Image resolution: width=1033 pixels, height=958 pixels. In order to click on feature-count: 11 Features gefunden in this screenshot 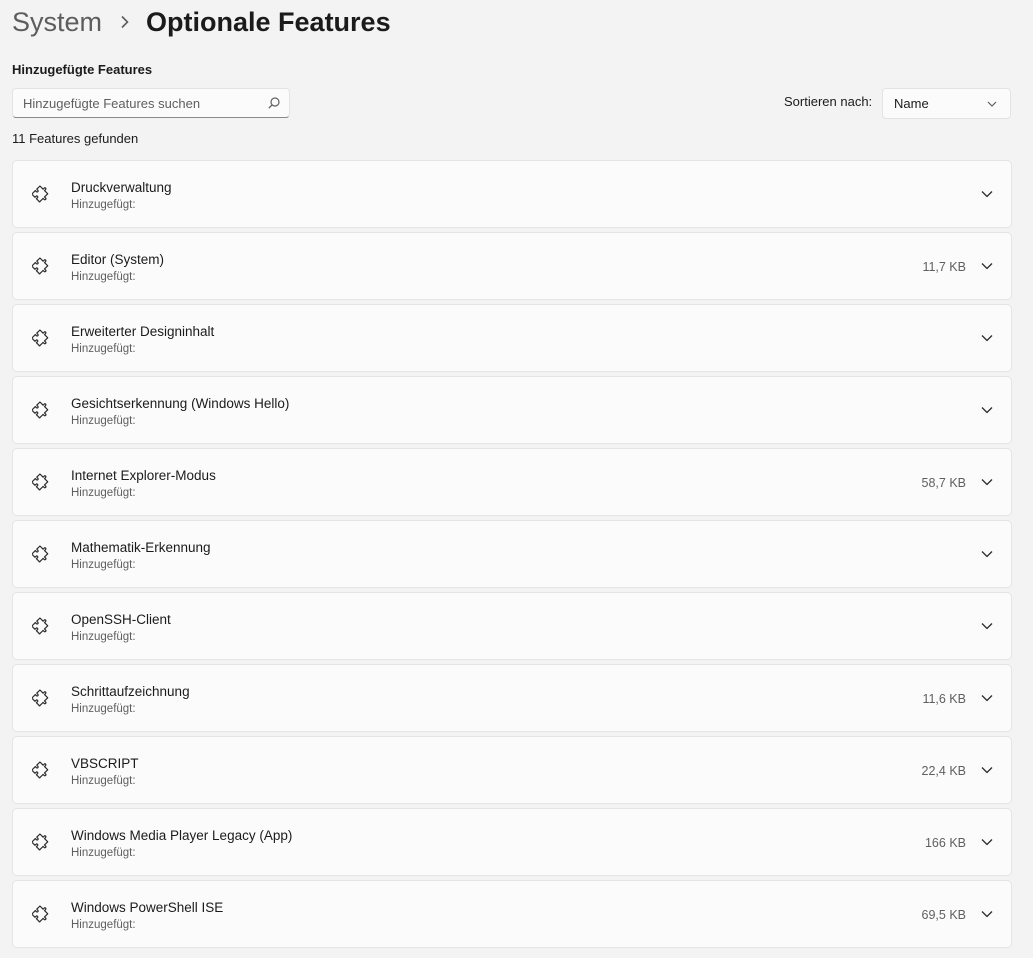, I will do `click(75, 138)`.